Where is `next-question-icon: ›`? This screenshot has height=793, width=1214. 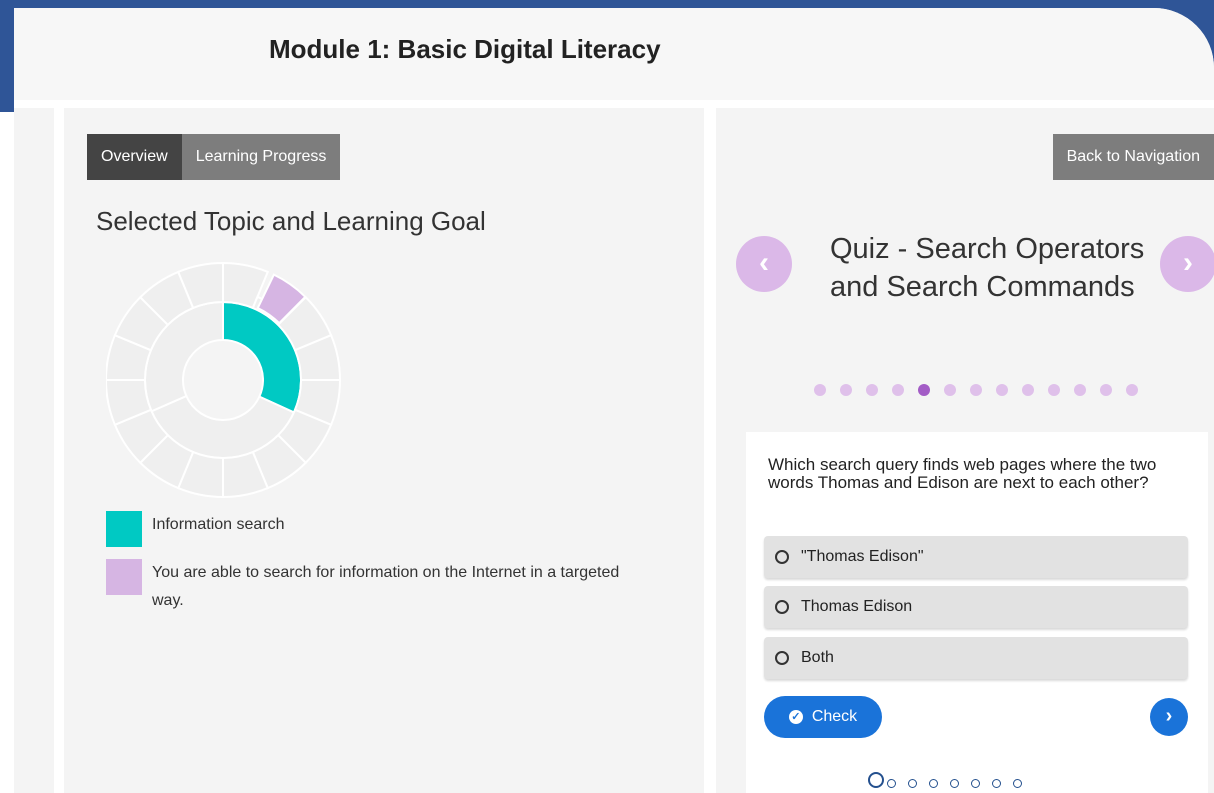
next-question-icon: › is located at coordinates (1169, 717).